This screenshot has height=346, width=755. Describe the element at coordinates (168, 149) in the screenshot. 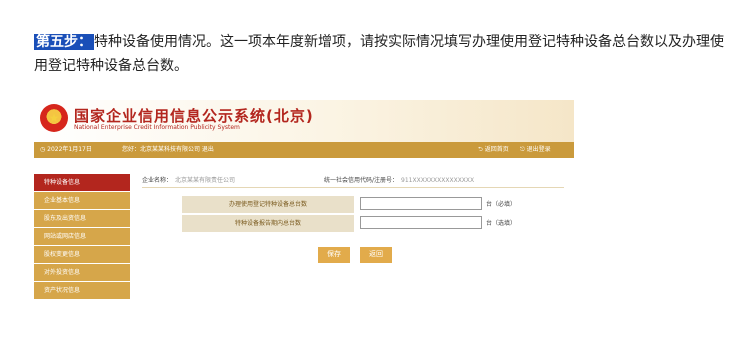

I see `welcome-text: 您好：北京某某科技有限公司 退出` at that location.